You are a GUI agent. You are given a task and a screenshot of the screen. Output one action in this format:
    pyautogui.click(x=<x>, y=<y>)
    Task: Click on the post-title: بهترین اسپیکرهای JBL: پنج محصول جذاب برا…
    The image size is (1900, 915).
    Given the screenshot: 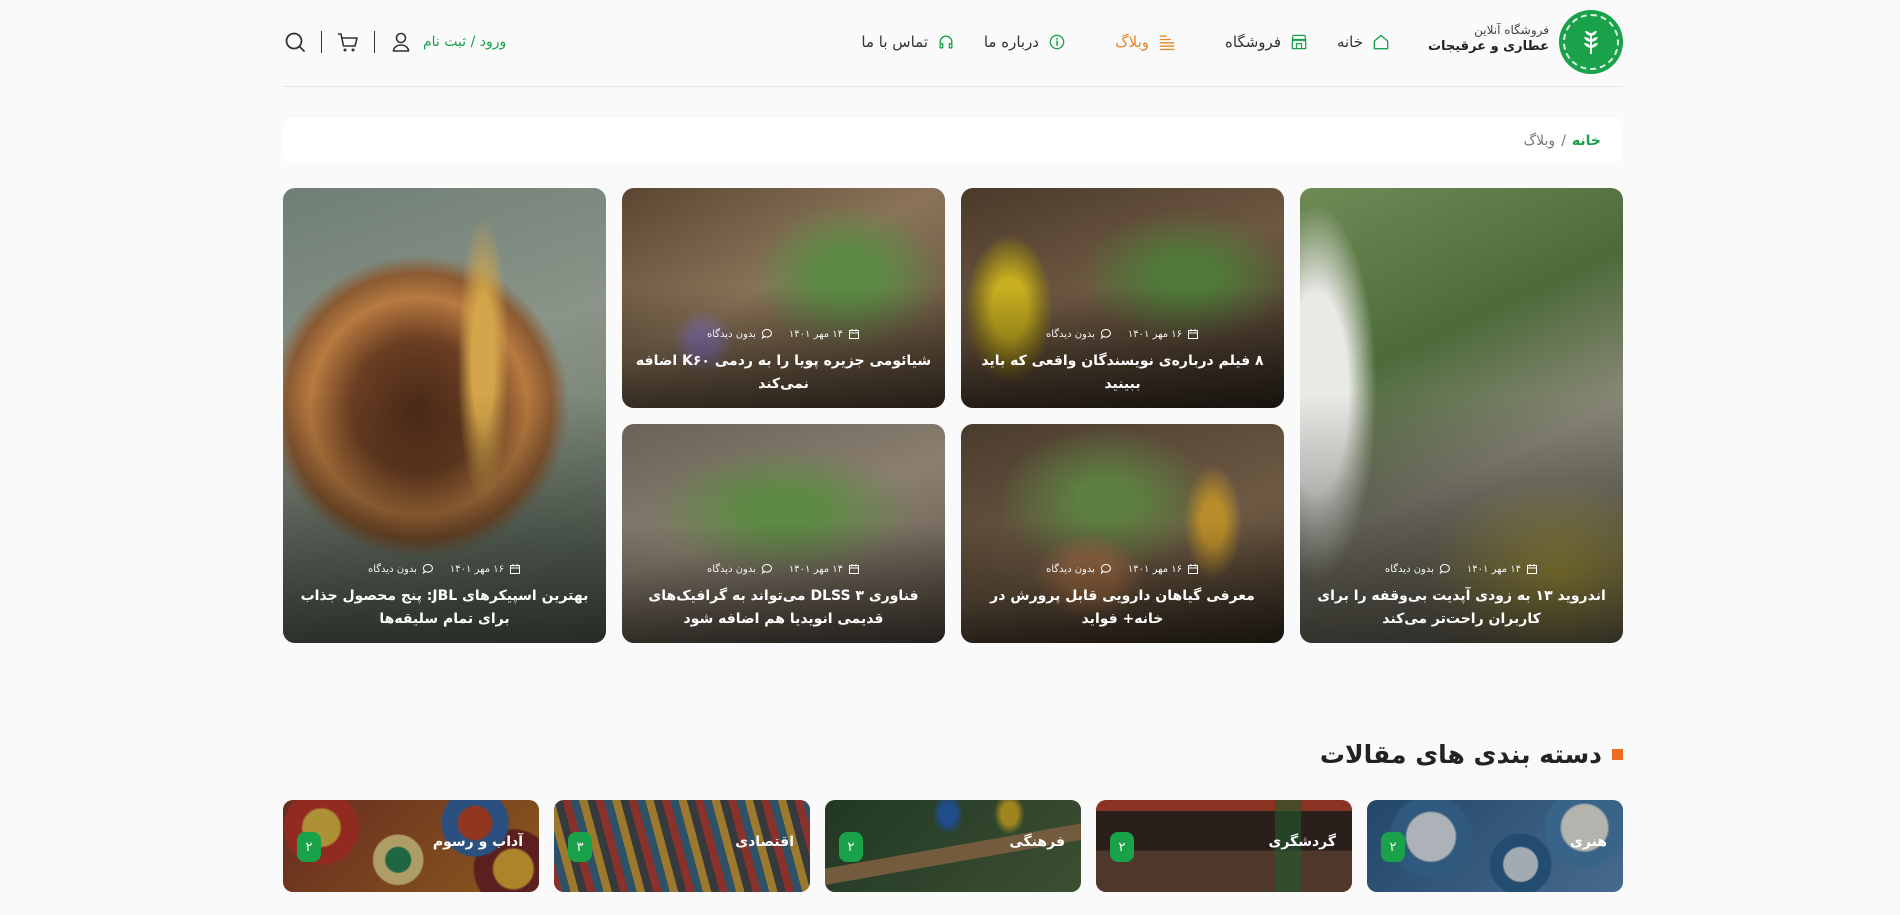 What is the action you would take?
    pyautogui.click(x=444, y=608)
    